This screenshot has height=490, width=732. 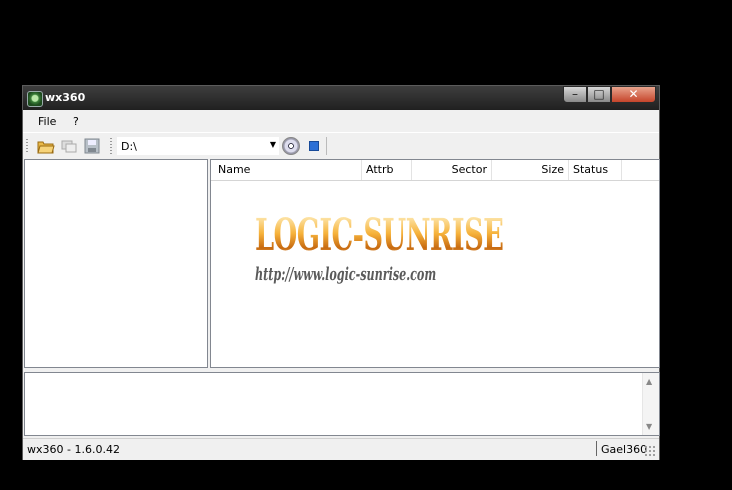 What do you see at coordinates (342, 404) in the screenshot?
I see `log-output: ▲ ▼` at bounding box center [342, 404].